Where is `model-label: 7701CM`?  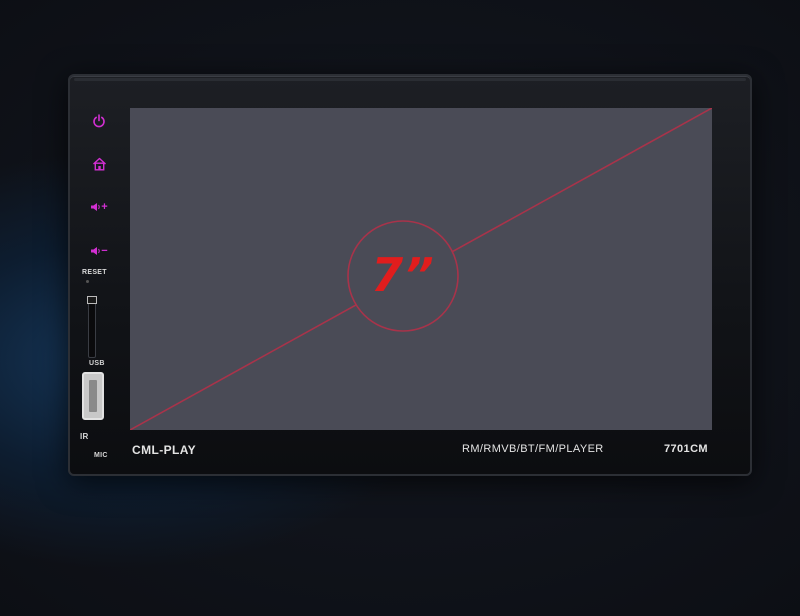 model-label: 7701CM is located at coordinates (686, 449).